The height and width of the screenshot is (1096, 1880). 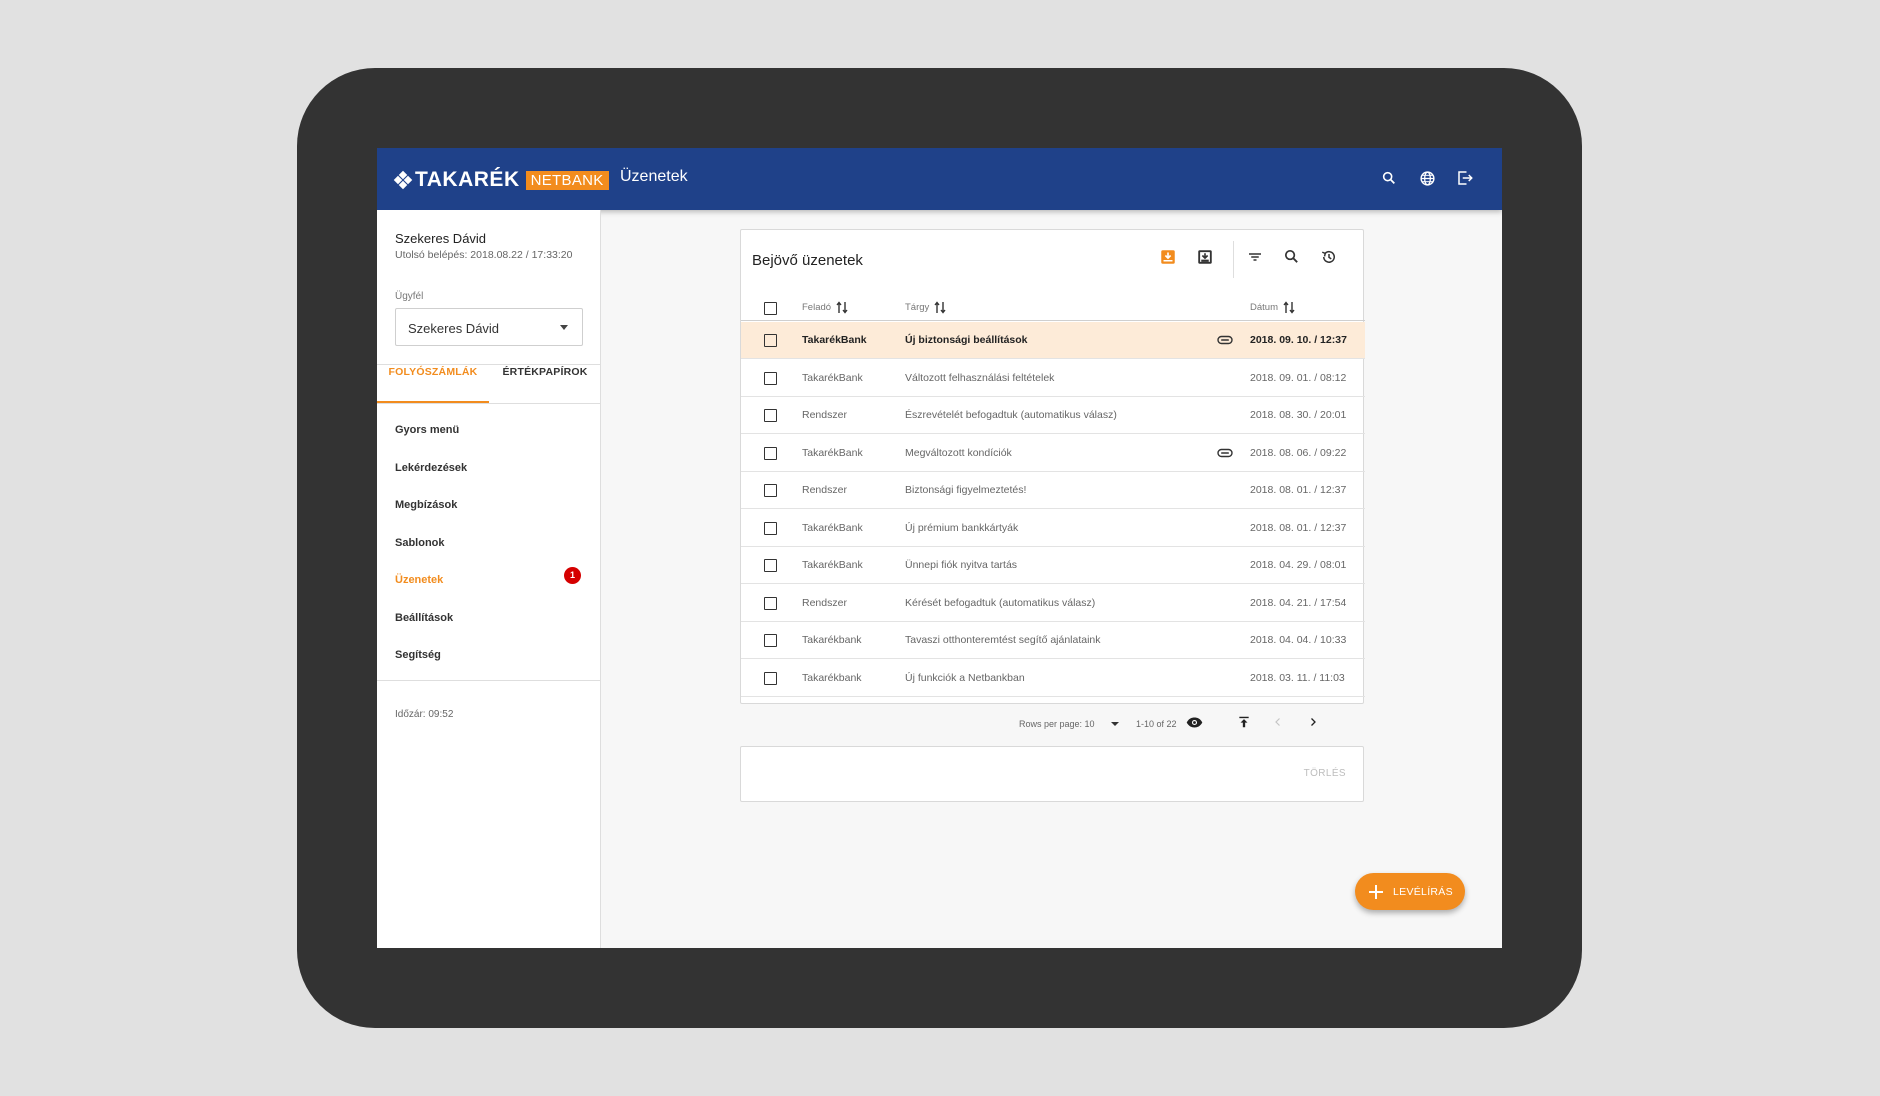 What do you see at coordinates (567, 180) in the screenshot?
I see `logo-badge: NETBANK` at bounding box center [567, 180].